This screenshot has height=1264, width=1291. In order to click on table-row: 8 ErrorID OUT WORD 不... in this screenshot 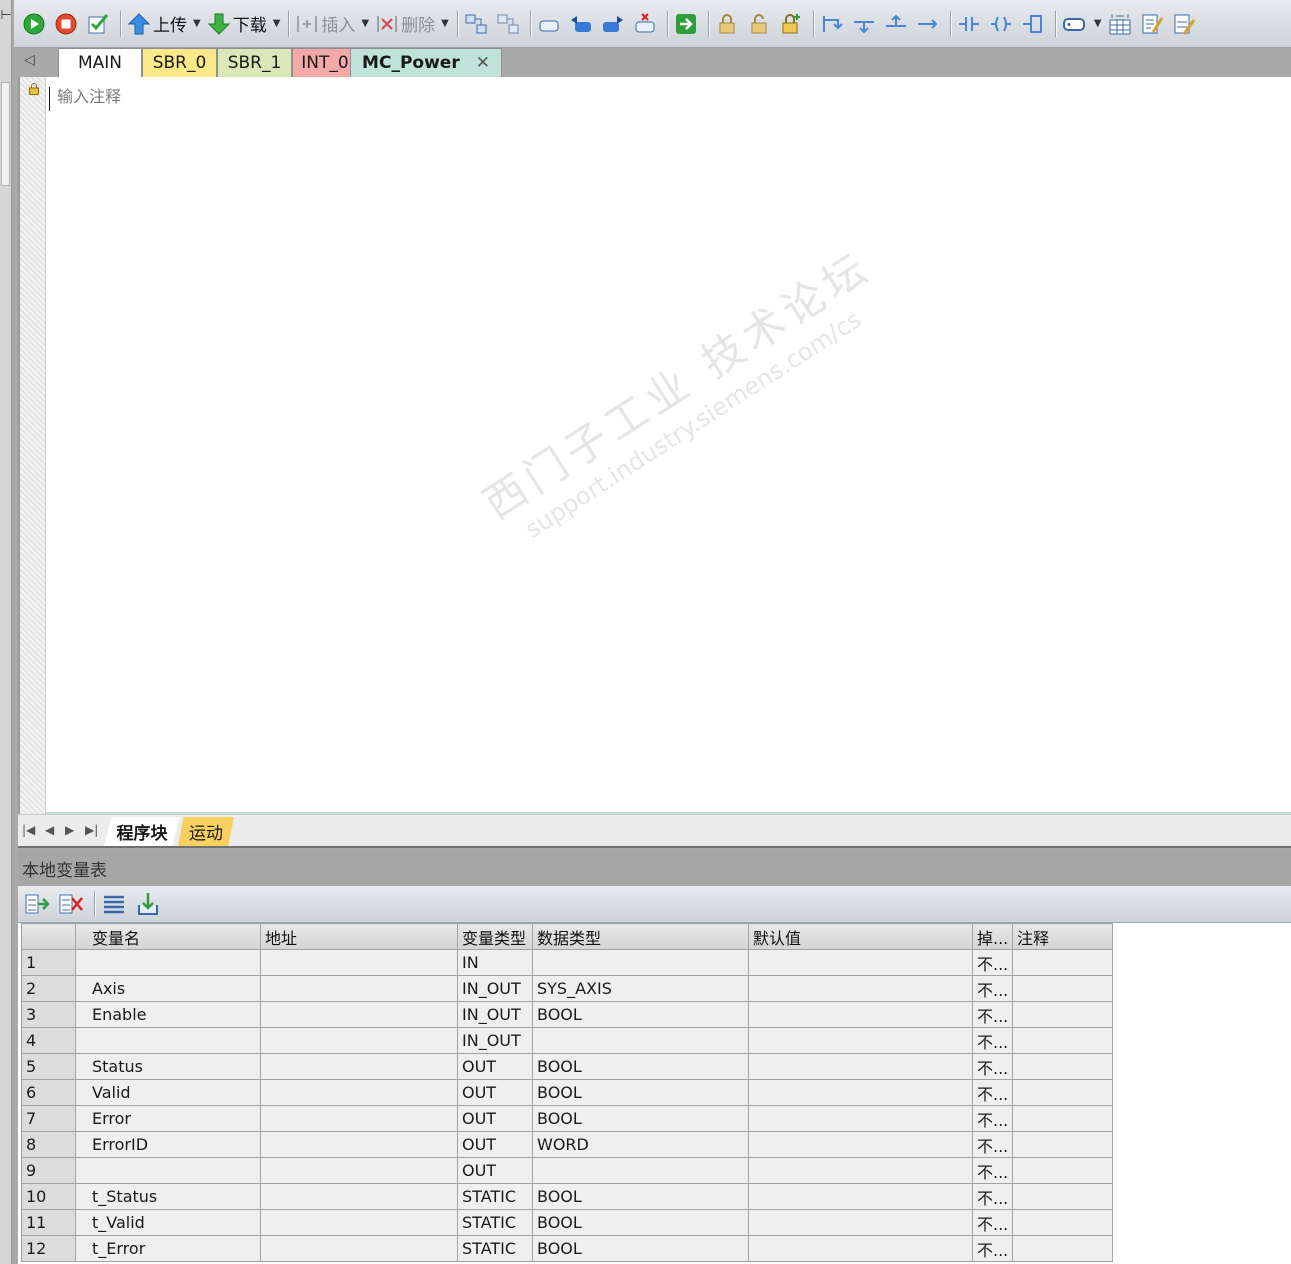, I will do `click(567, 1144)`.